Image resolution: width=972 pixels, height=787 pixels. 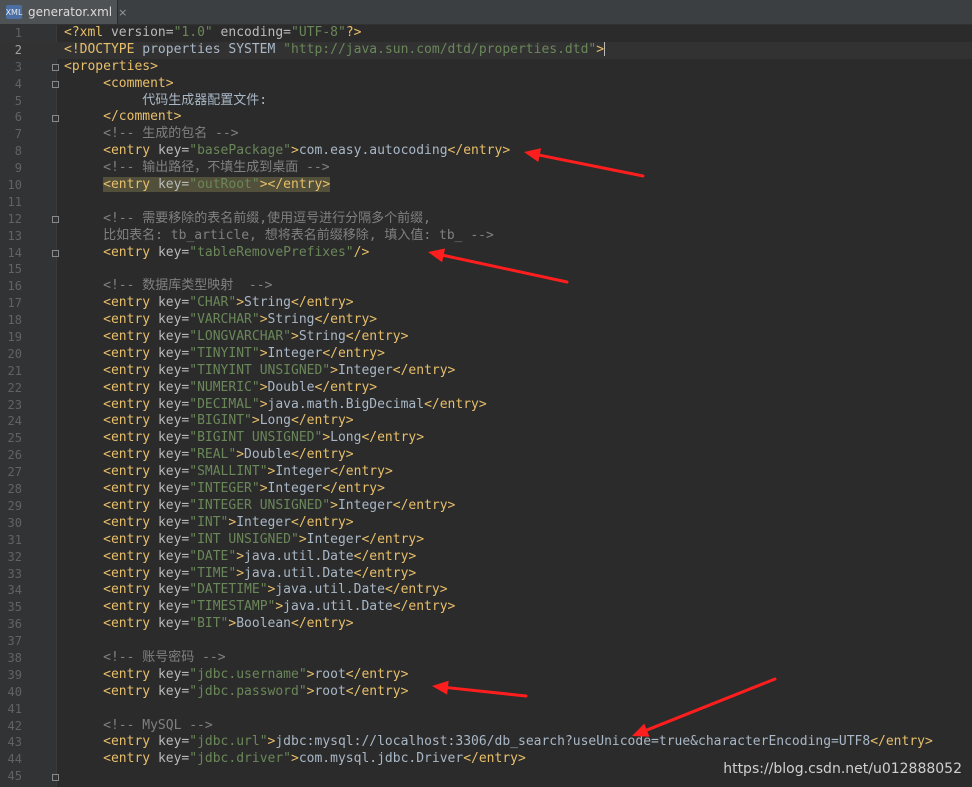 I want to click on watermark: https://blog.csdn.net/u012888052, so click(x=842, y=769).